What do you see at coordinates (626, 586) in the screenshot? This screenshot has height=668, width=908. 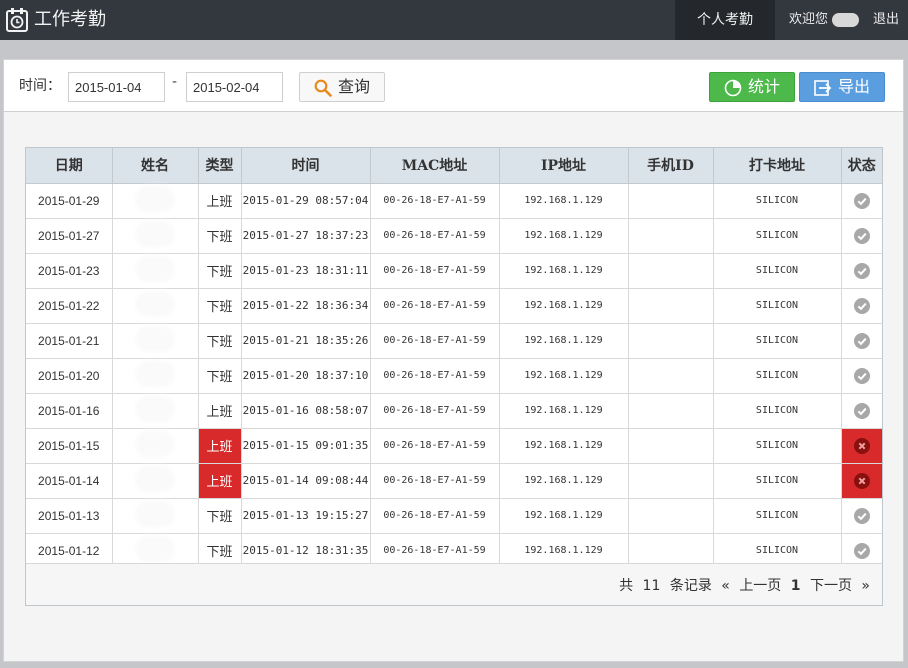 I see `total-prefix: 共` at bounding box center [626, 586].